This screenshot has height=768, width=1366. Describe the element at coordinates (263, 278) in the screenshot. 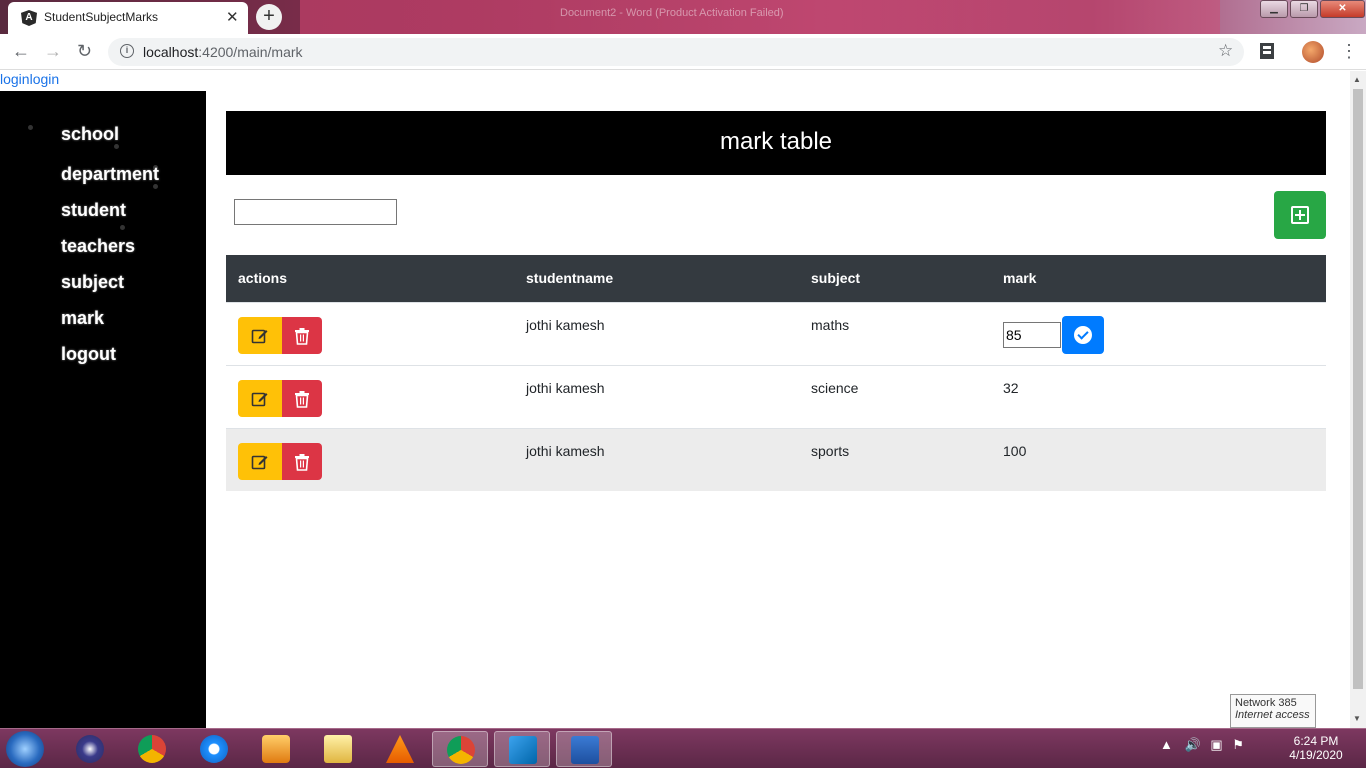

I see `column-header-actions: actions` at that location.